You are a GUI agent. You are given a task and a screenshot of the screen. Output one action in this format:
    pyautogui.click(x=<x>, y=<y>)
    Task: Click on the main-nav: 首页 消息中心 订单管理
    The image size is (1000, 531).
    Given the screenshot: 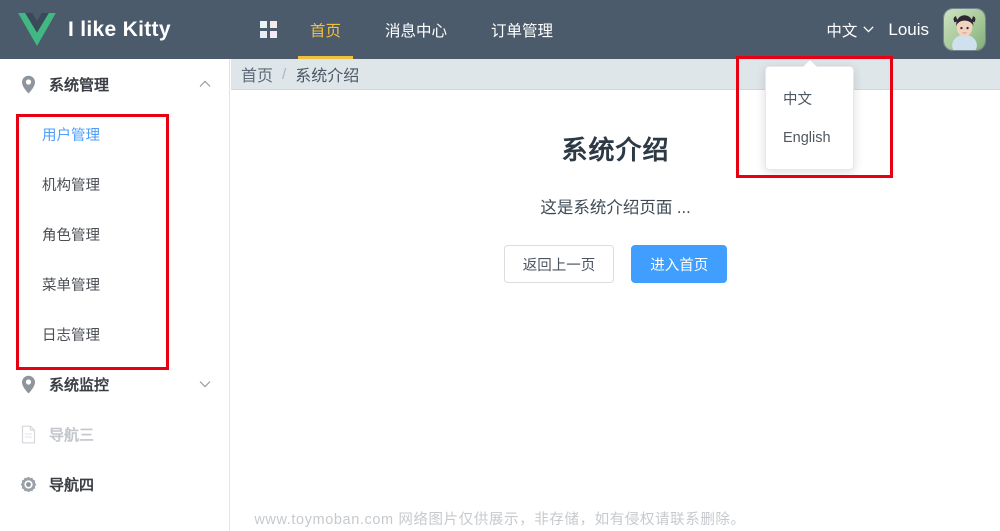 What is the action you would take?
    pyautogui.click(x=528, y=29)
    